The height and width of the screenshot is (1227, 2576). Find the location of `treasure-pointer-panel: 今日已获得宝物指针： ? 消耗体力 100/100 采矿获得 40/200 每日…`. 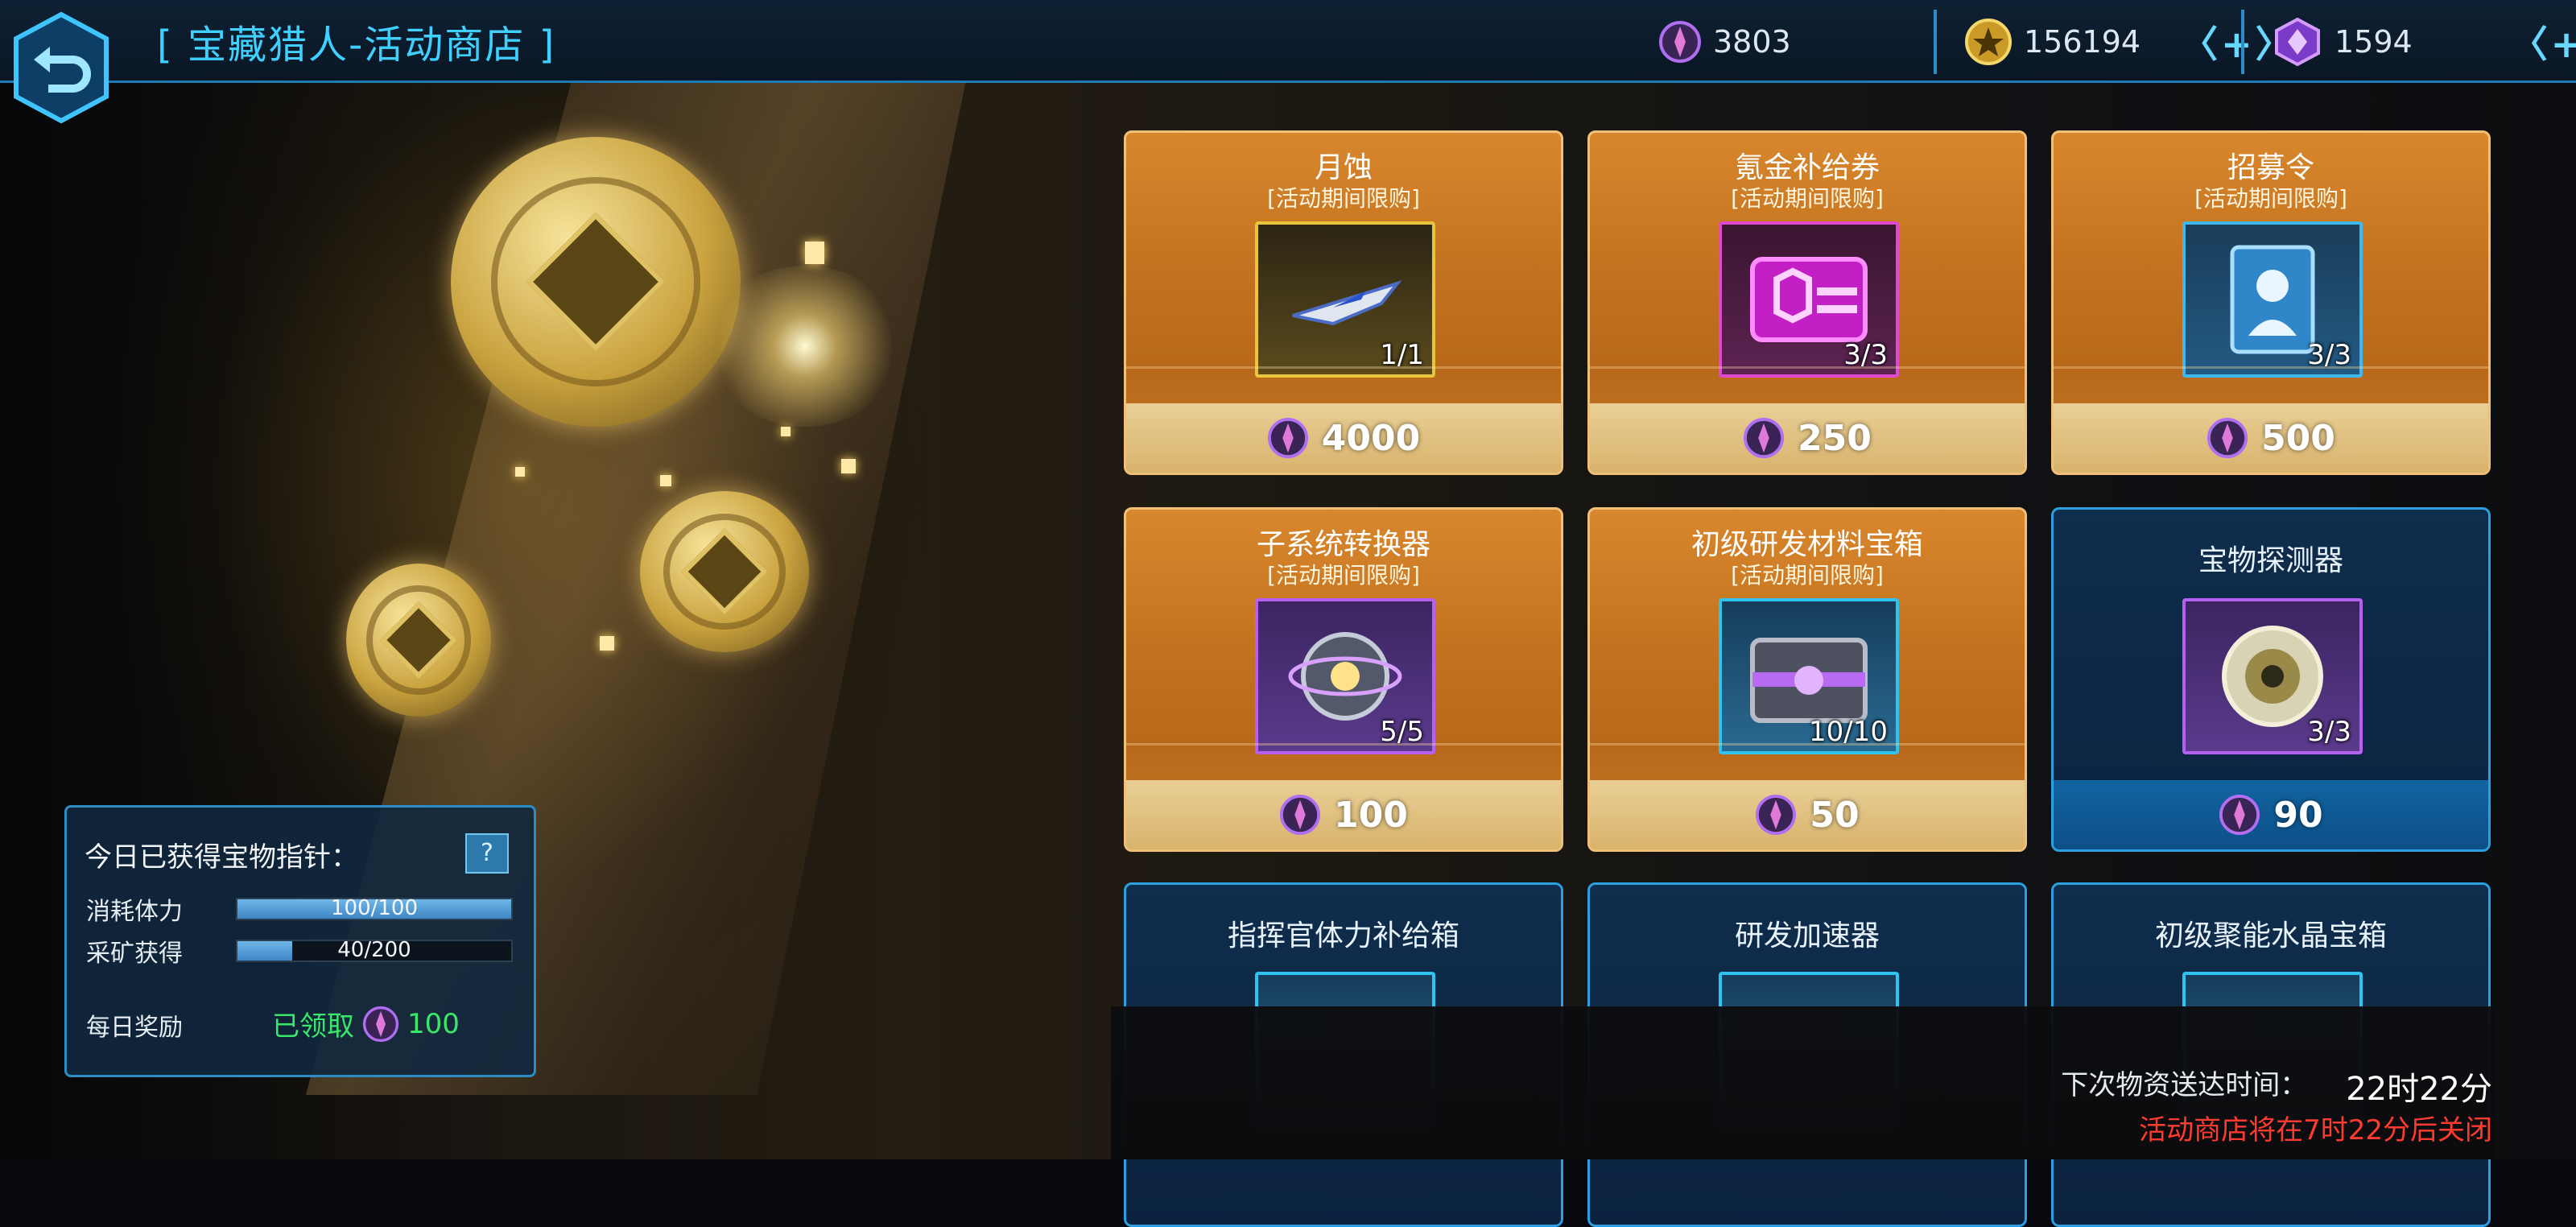

treasure-pointer-panel: 今日已获得宝物指针： ? 消耗体力 100/100 采矿获得 40/200 每日… is located at coordinates (300, 941).